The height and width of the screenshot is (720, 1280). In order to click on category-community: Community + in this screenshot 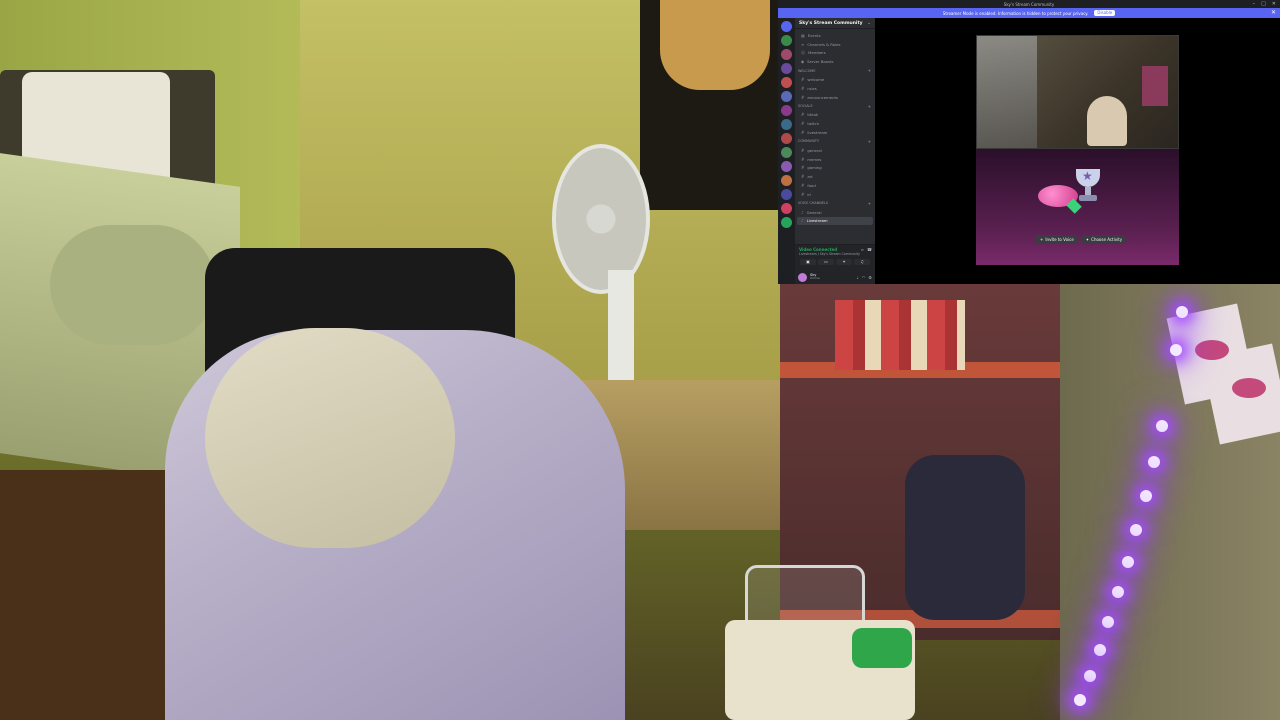, I will do `click(835, 141)`.